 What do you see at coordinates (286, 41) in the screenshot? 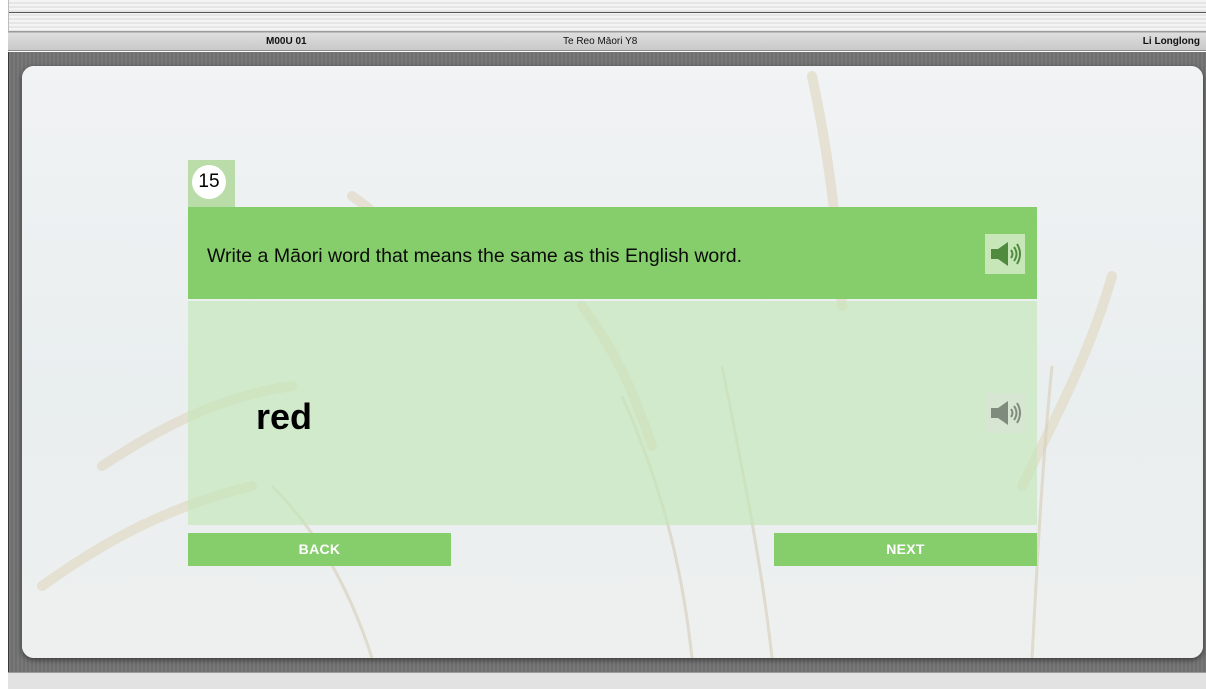
I see `unit-code: M00U 01` at bounding box center [286, 41].